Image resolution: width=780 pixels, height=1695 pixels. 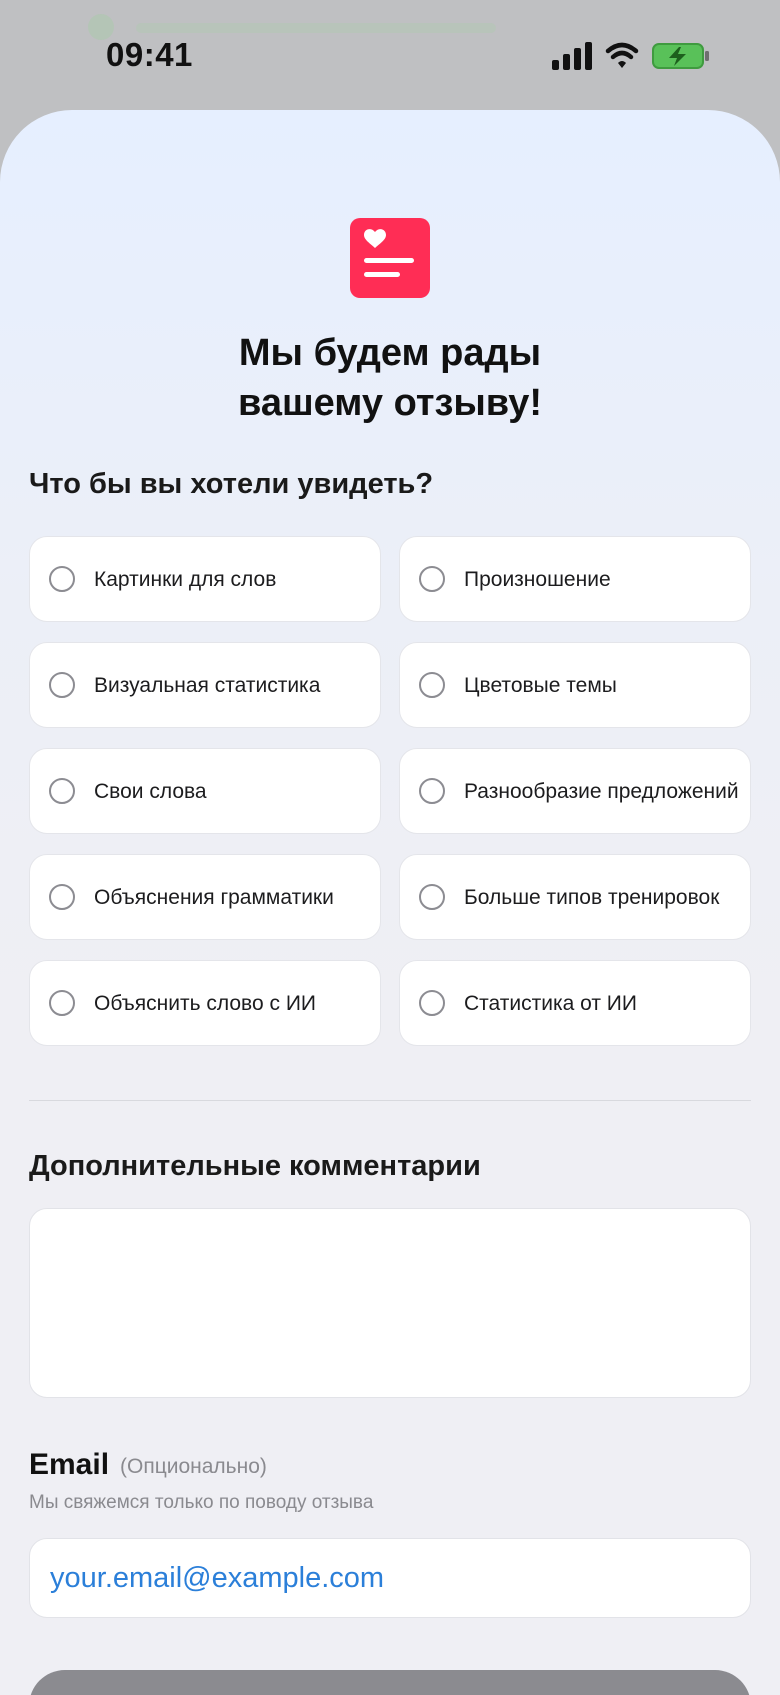 What do you see at coordinates (592, 897) in the screenshot?
I see `option-label: Больше типов тренировок` at bounding box center [592, 897].